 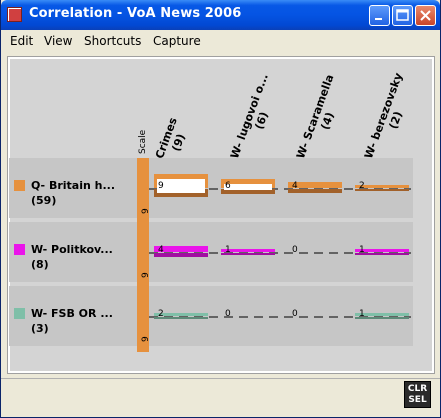 What do you see at coordinates (220, 41) in the screenshot?
I see `menu-bar: Edit View Shortcuts Capture` at bounding box center [220, 41].